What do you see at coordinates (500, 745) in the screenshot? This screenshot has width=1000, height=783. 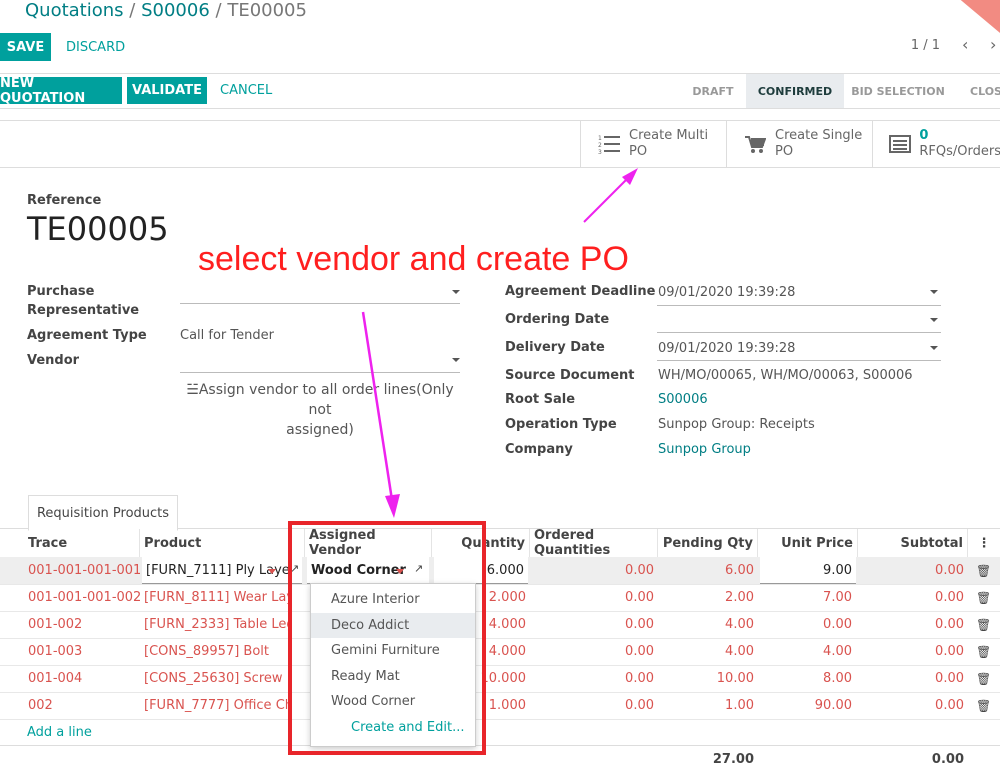 I see `table-footer-divider` at bounding box center [500, 745].